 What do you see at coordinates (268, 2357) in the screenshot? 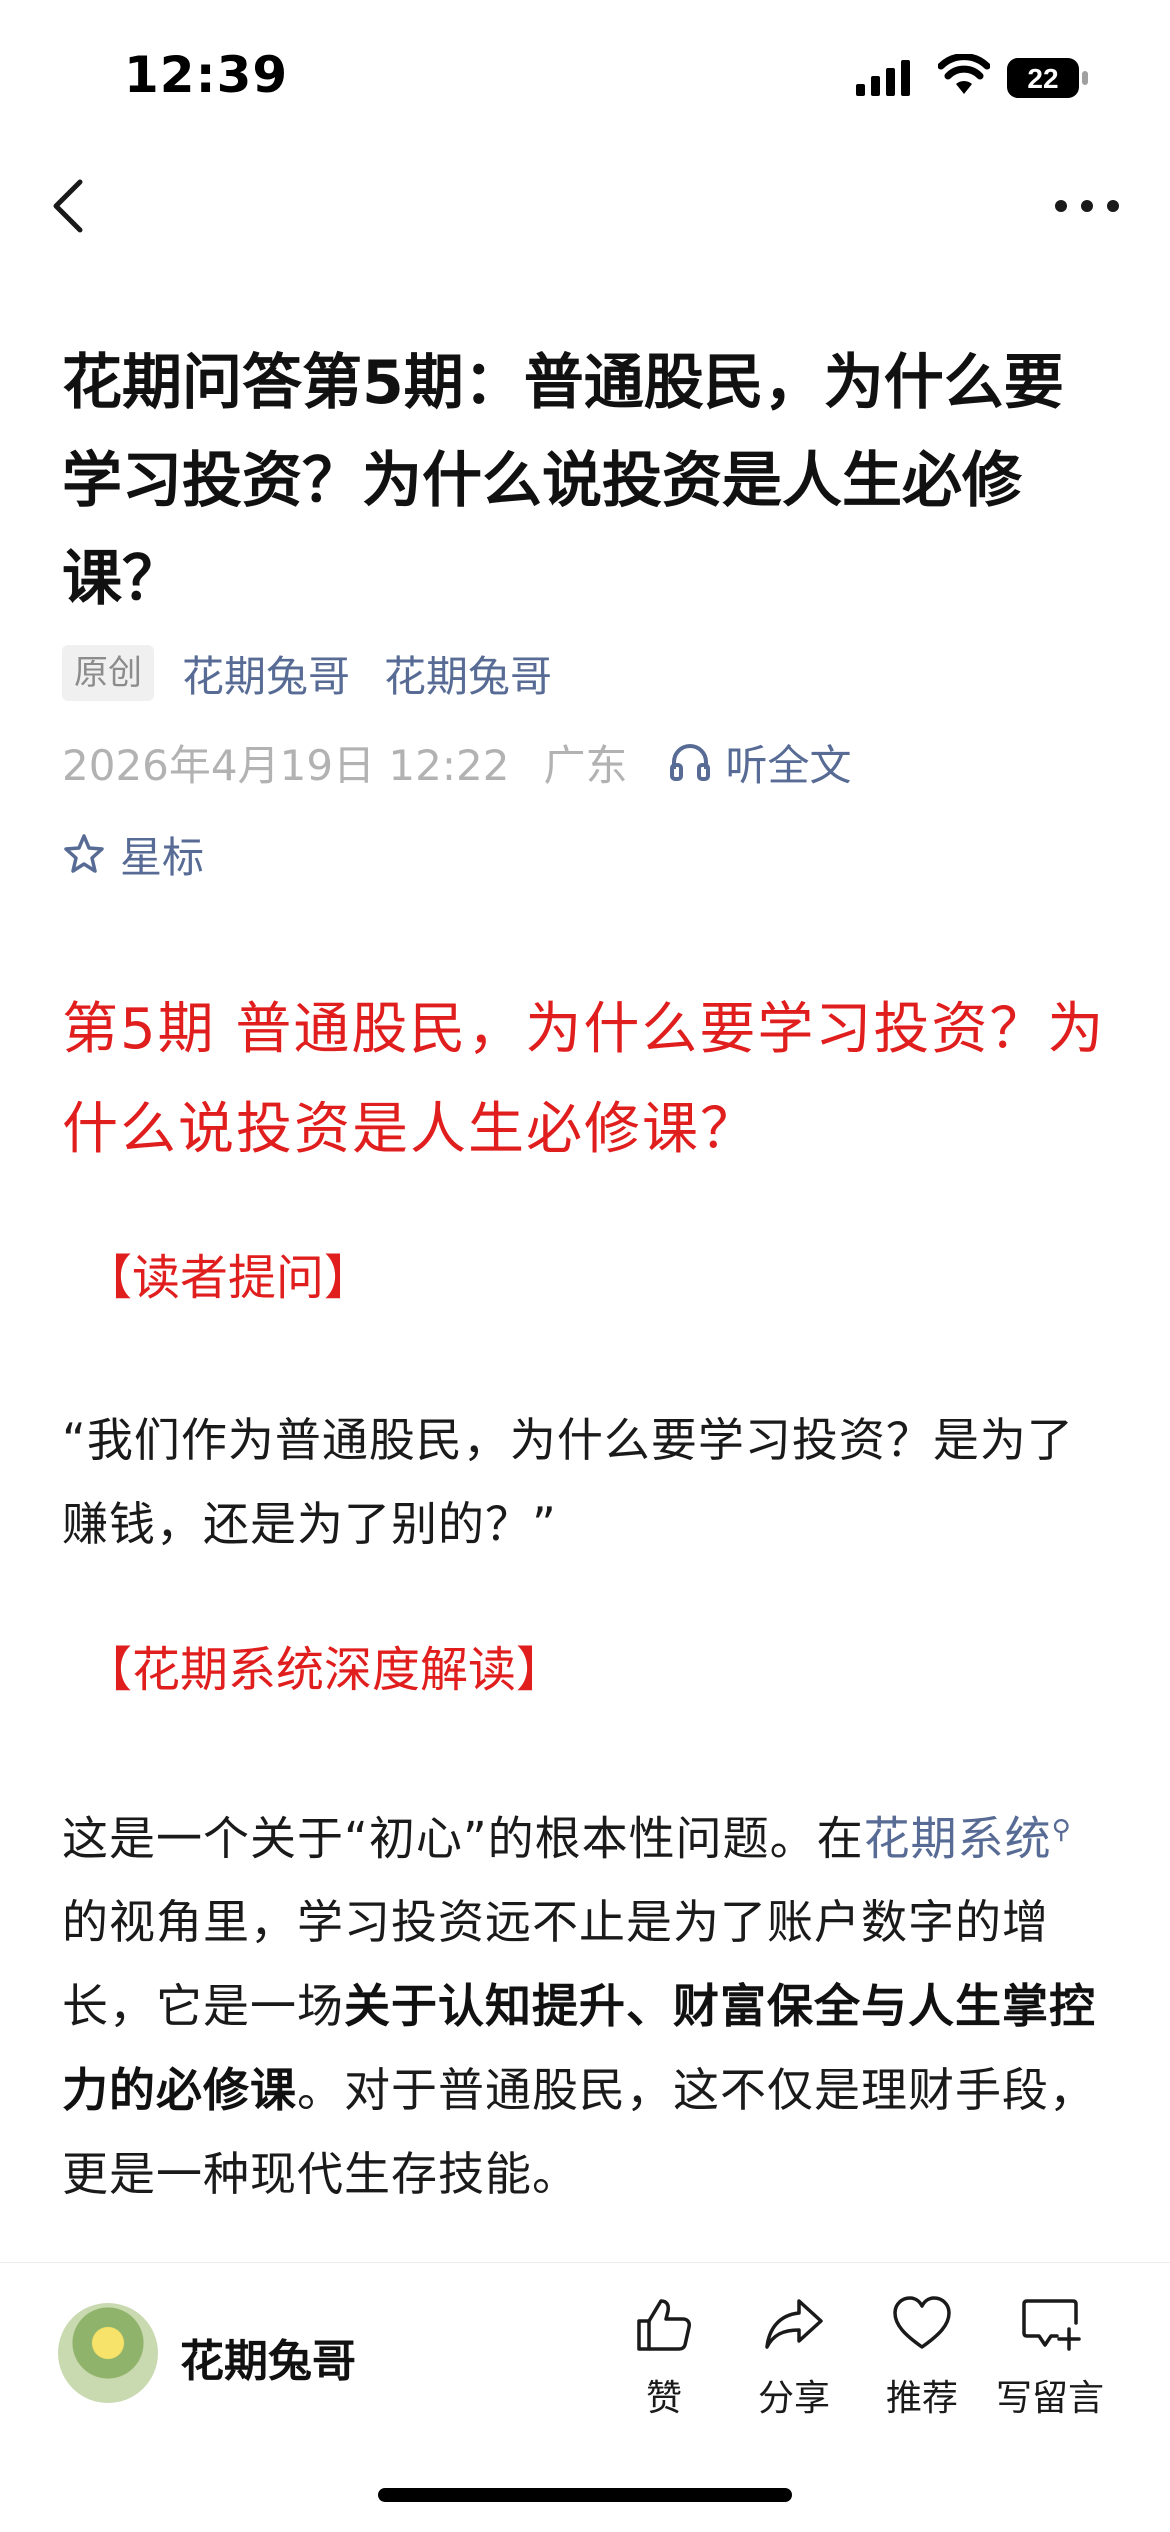
I see `bottom-author-name: 花期兔哥` at bounding box center [268, 2357].